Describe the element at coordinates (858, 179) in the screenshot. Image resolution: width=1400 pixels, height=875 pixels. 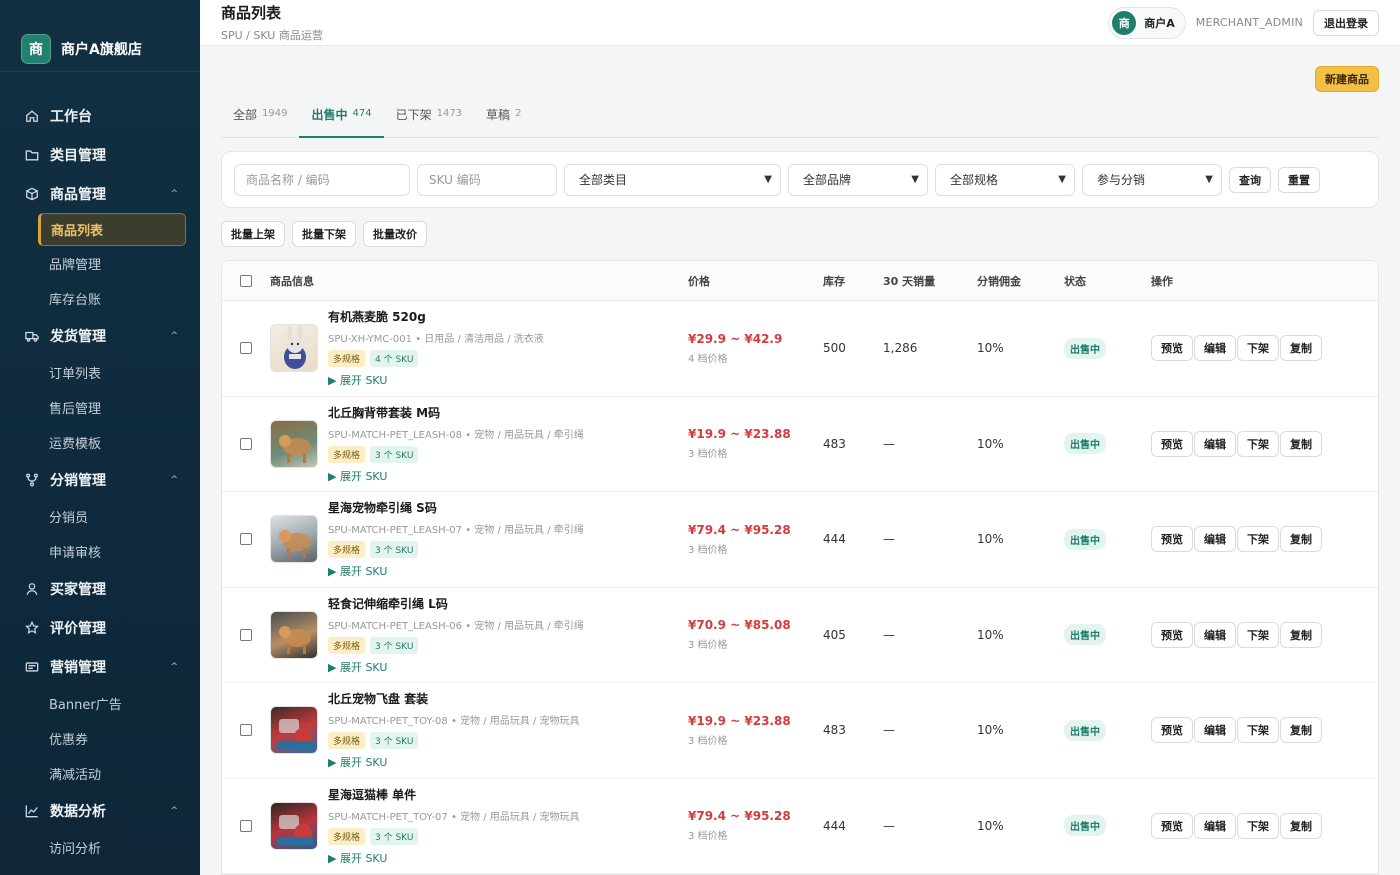
I see `brand-select: 全部品牌 ▼` at that location.